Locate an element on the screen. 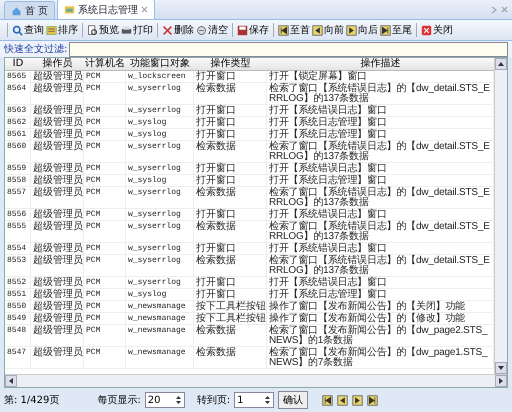 The width and height of the screenshot is (512, 412). table-cell: 8565 is located at coordinates (18, 76).